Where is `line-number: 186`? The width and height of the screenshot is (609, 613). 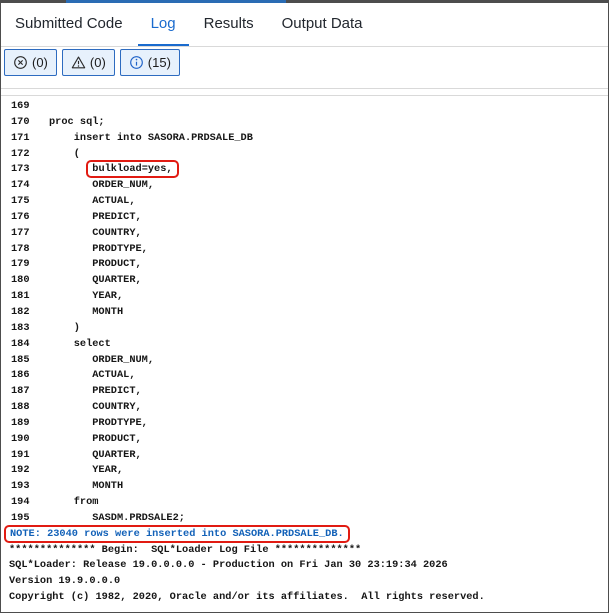
line-number: 186 is located at coordinates (20, 375).